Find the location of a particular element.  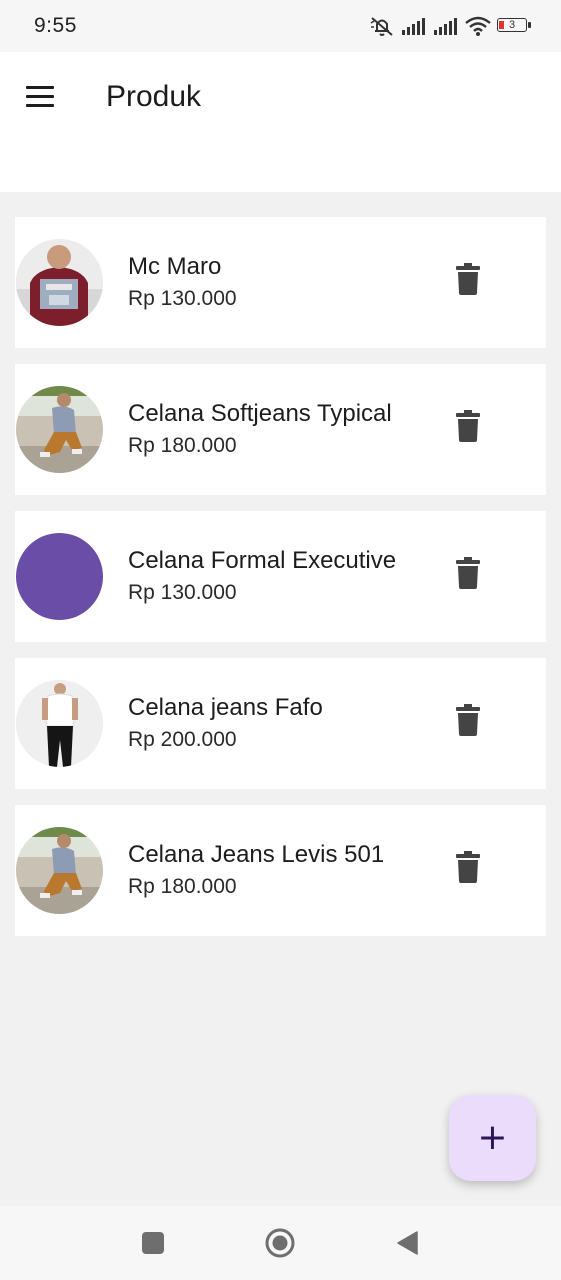

system-nav-bar is located at coordinates (280, 1243).